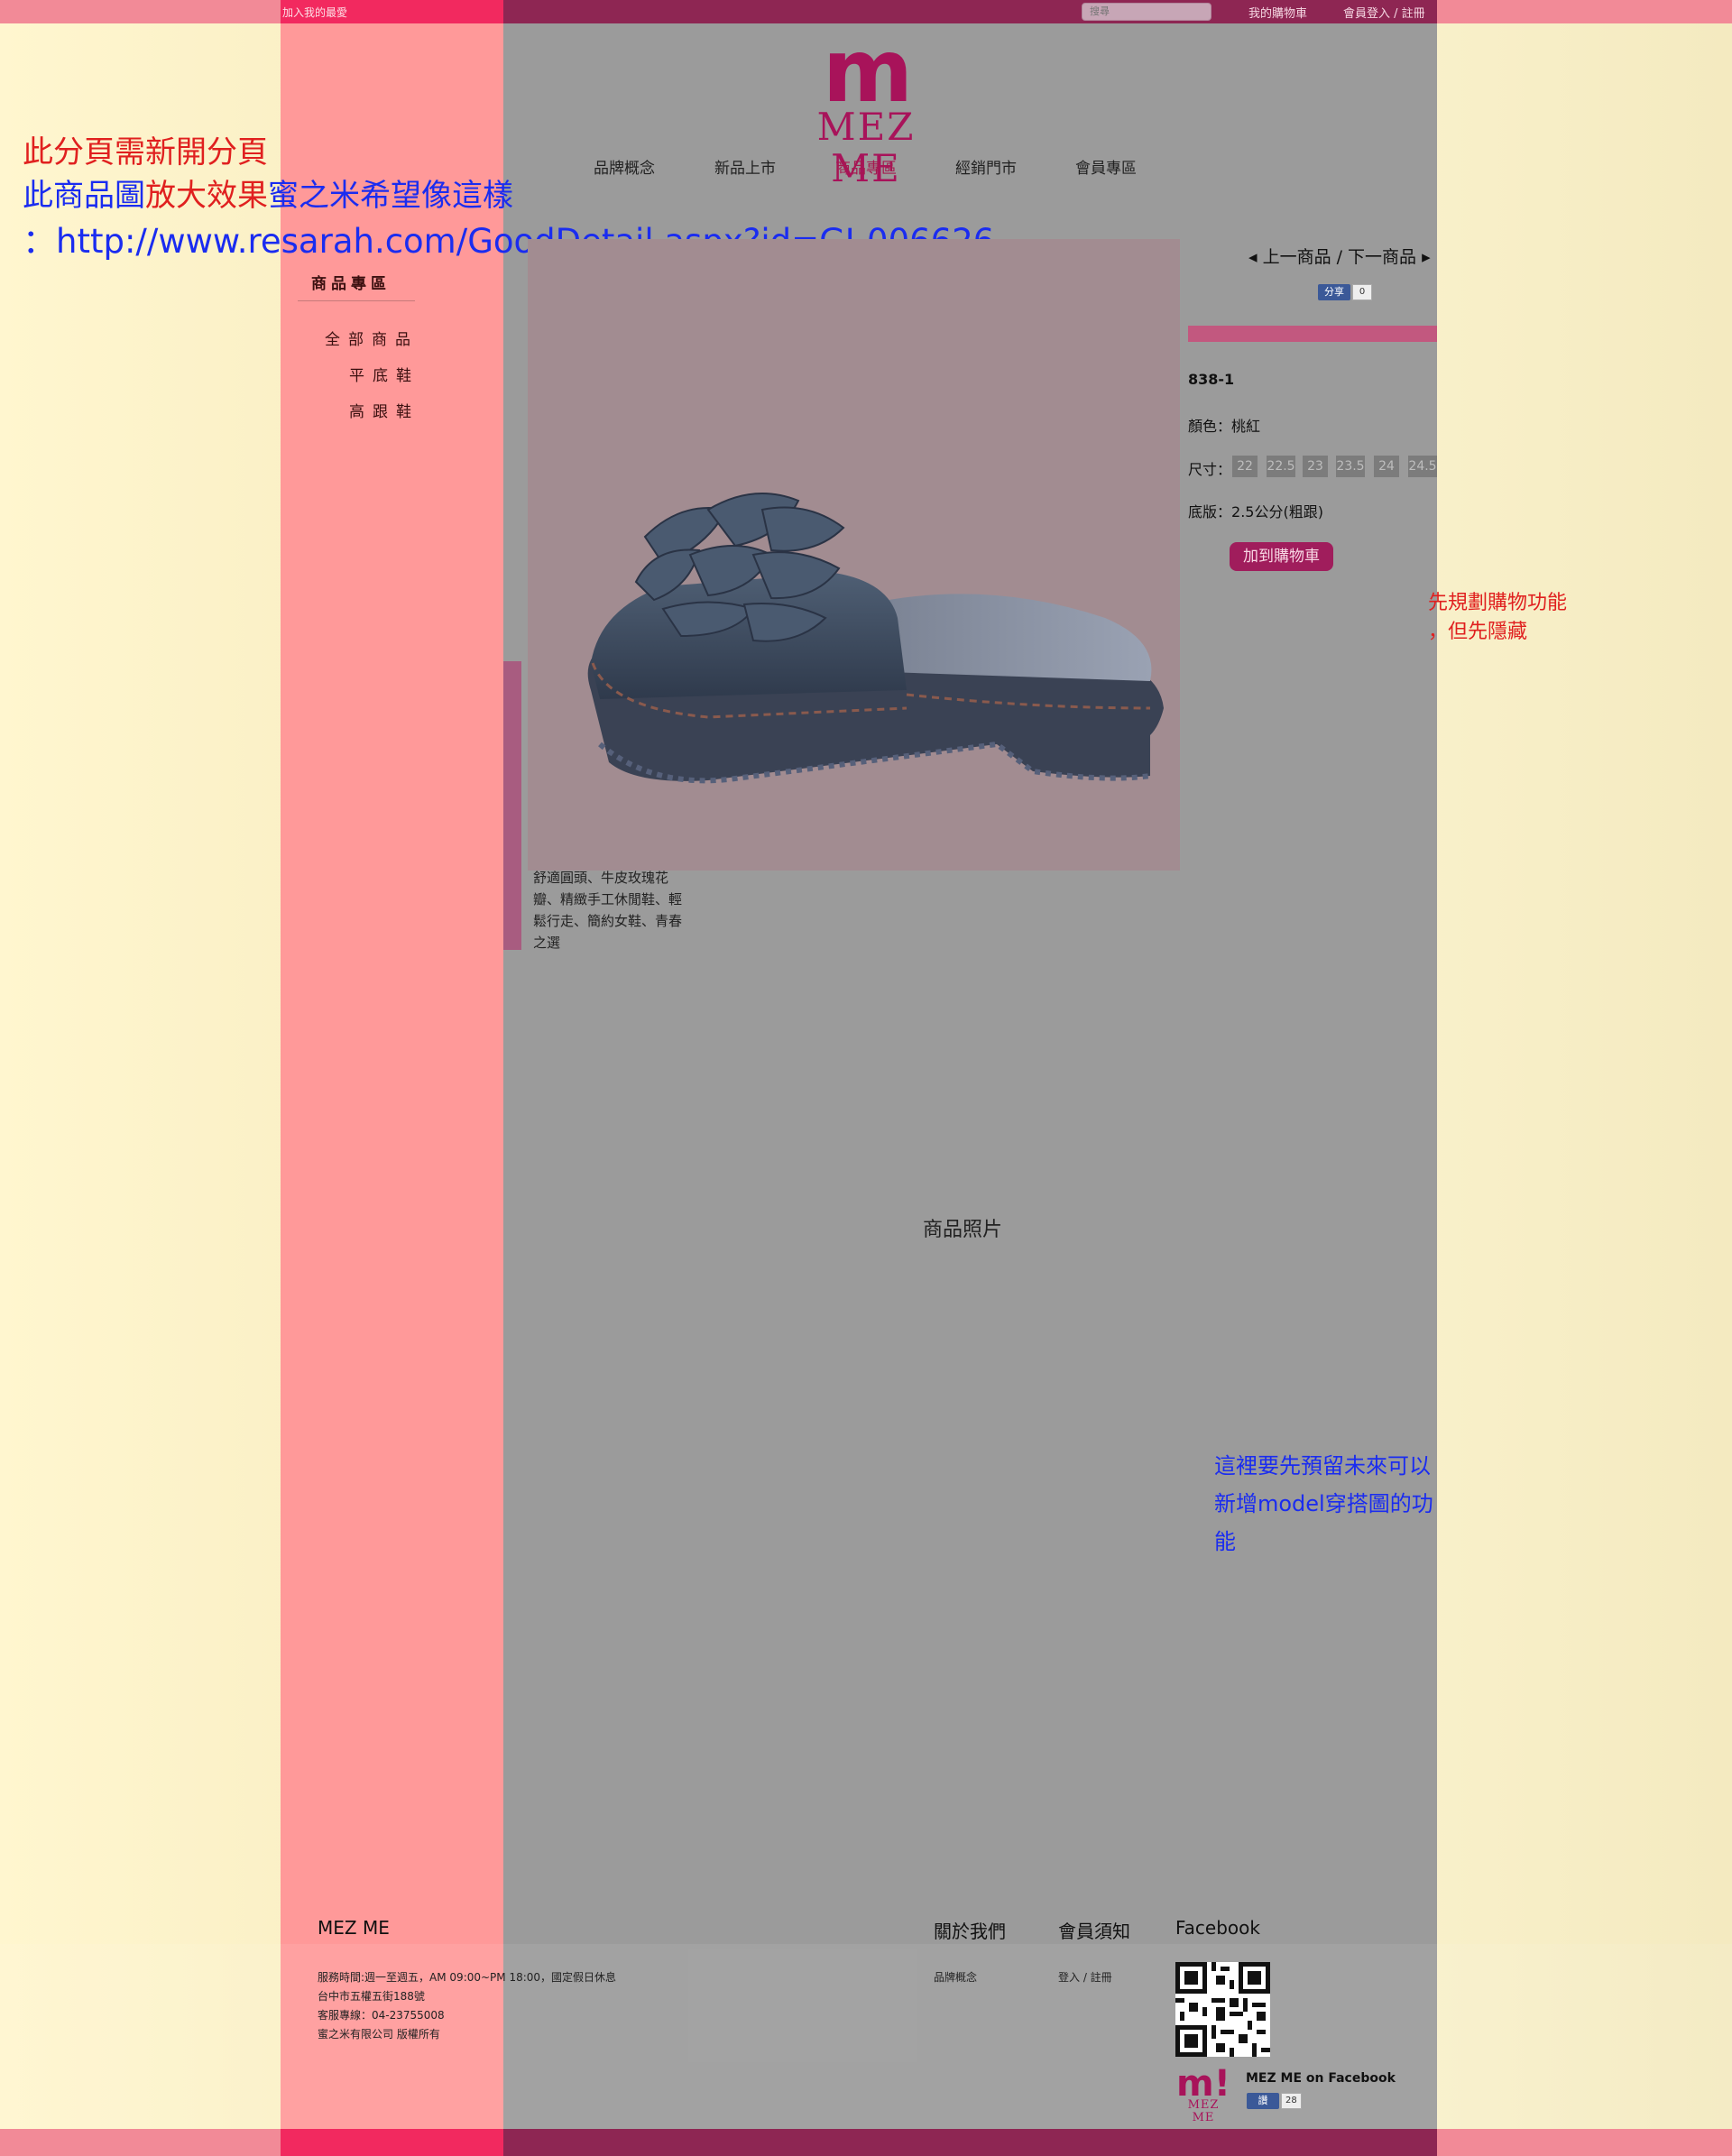 Image resolution: width=1732 pixels, height=2156 pixels. I want to click on footer-about-title: 關於我們, so click(970, 1931).